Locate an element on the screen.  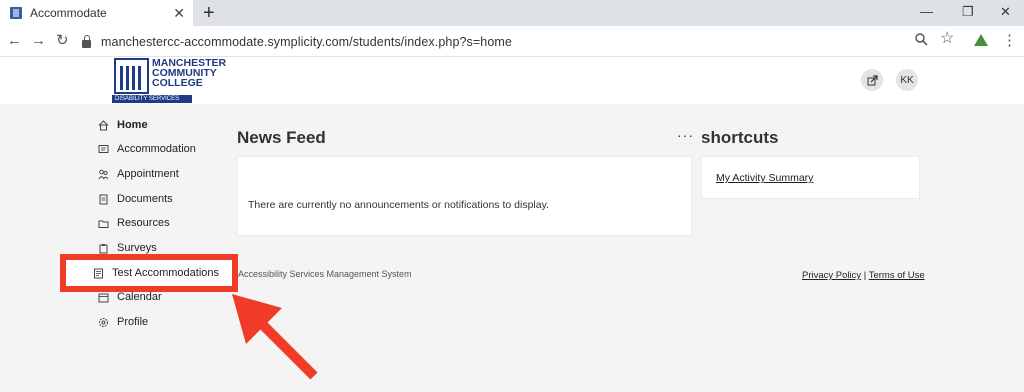
gear-icon is located at coordinates (103, 322).